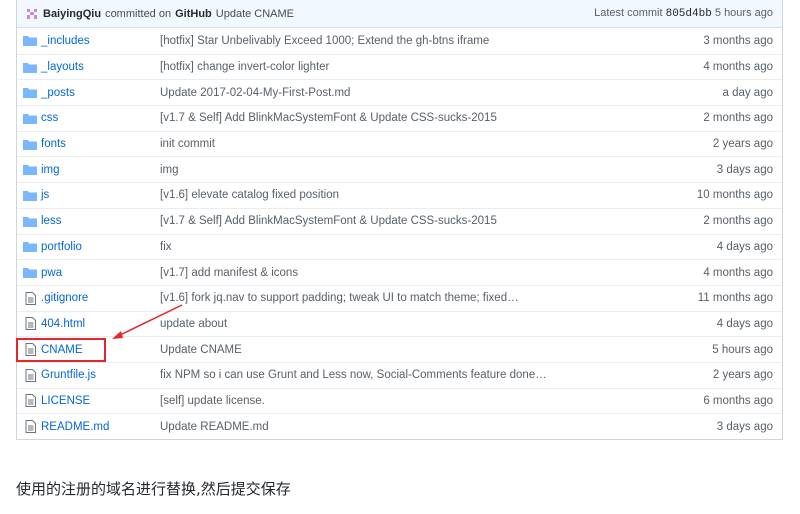 Image resolution: width=800 pixels, height=514 pixels. I want to click on annotation-arrow-icon, so click(147, 321).